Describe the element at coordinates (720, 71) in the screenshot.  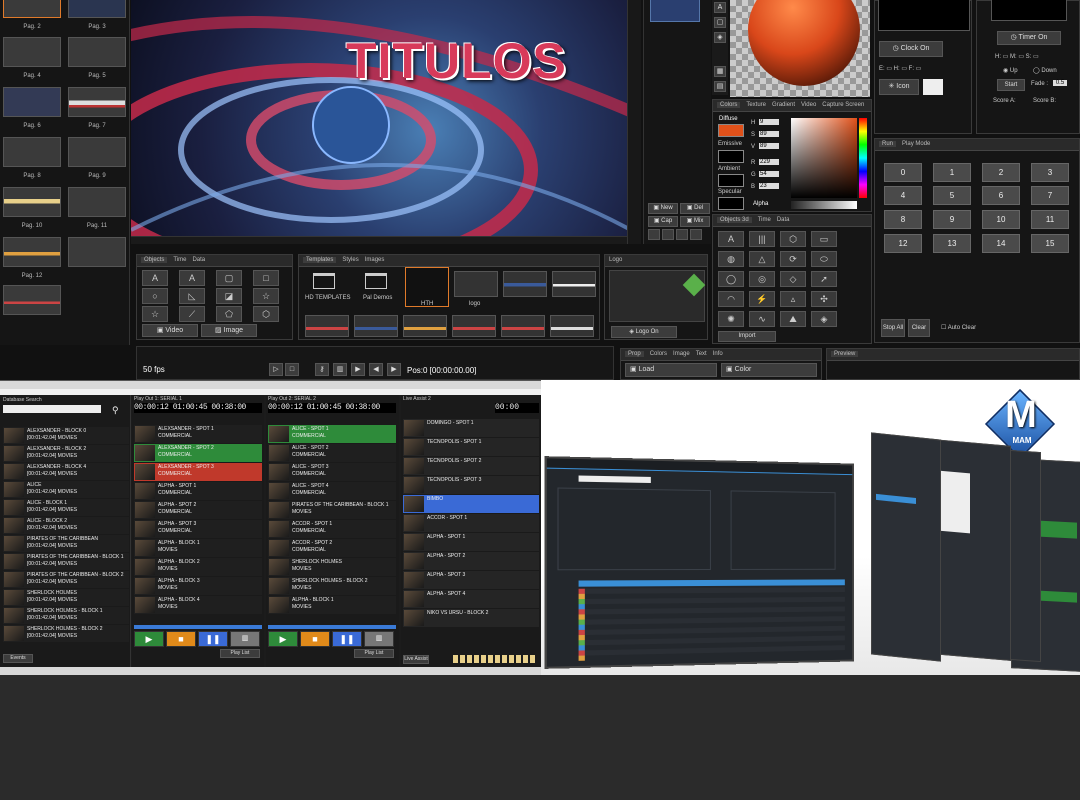
I see `grid-tool-icon: ▦` at that location.